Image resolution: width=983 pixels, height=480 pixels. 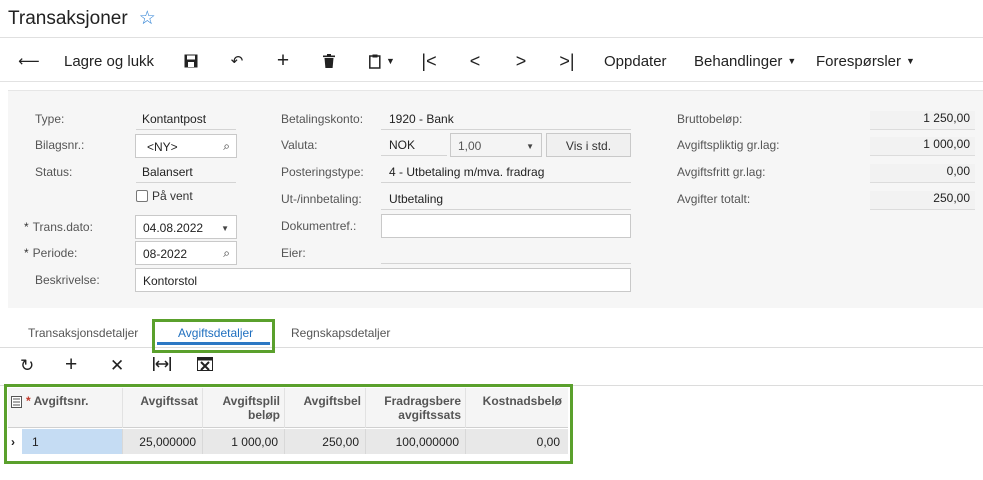 I want to click on actions-label: Behandlinger, so click(x=738, y=61).